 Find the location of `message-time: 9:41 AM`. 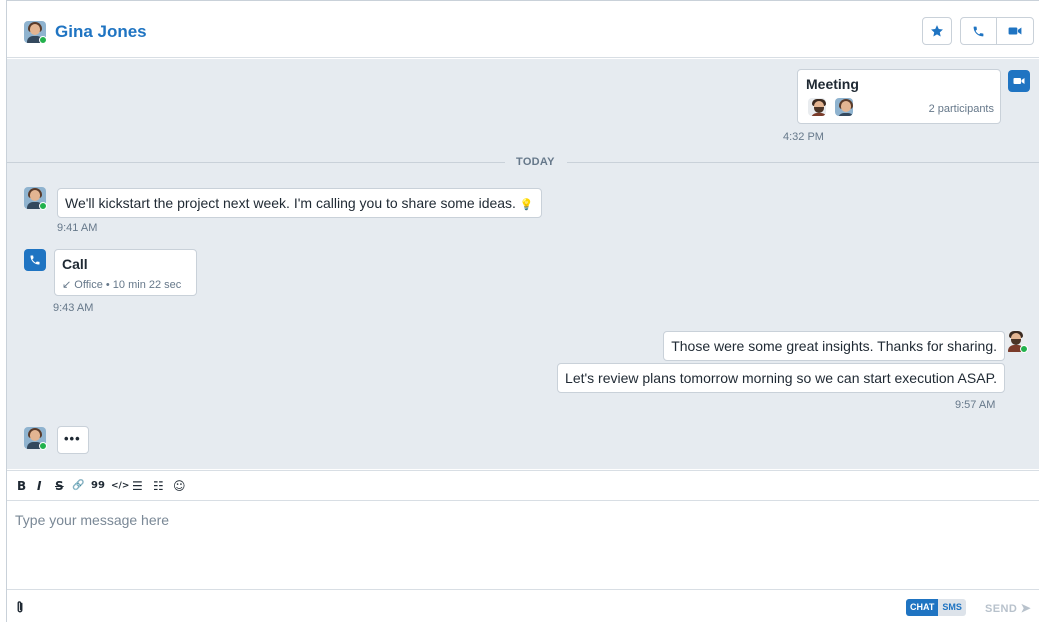

message-time: 9:41 AM is located at coordinates (77, 228).